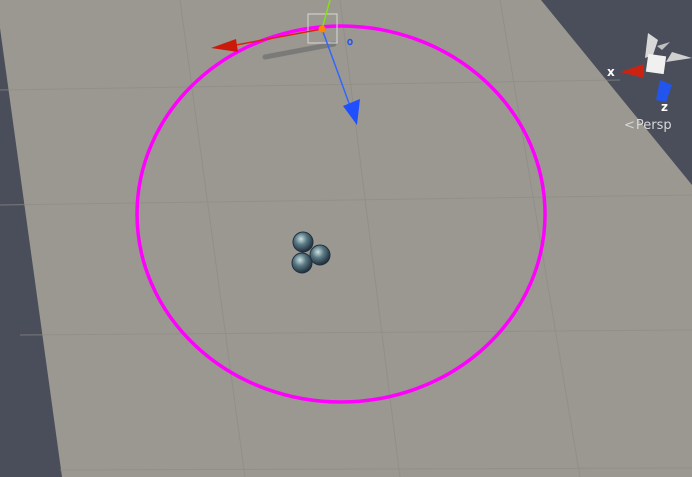 The width and height of the screenshot is (692, 477). Describe the element at coordinates (611, 72) in the screenshot. I see `x-axis-label: x` at that location.